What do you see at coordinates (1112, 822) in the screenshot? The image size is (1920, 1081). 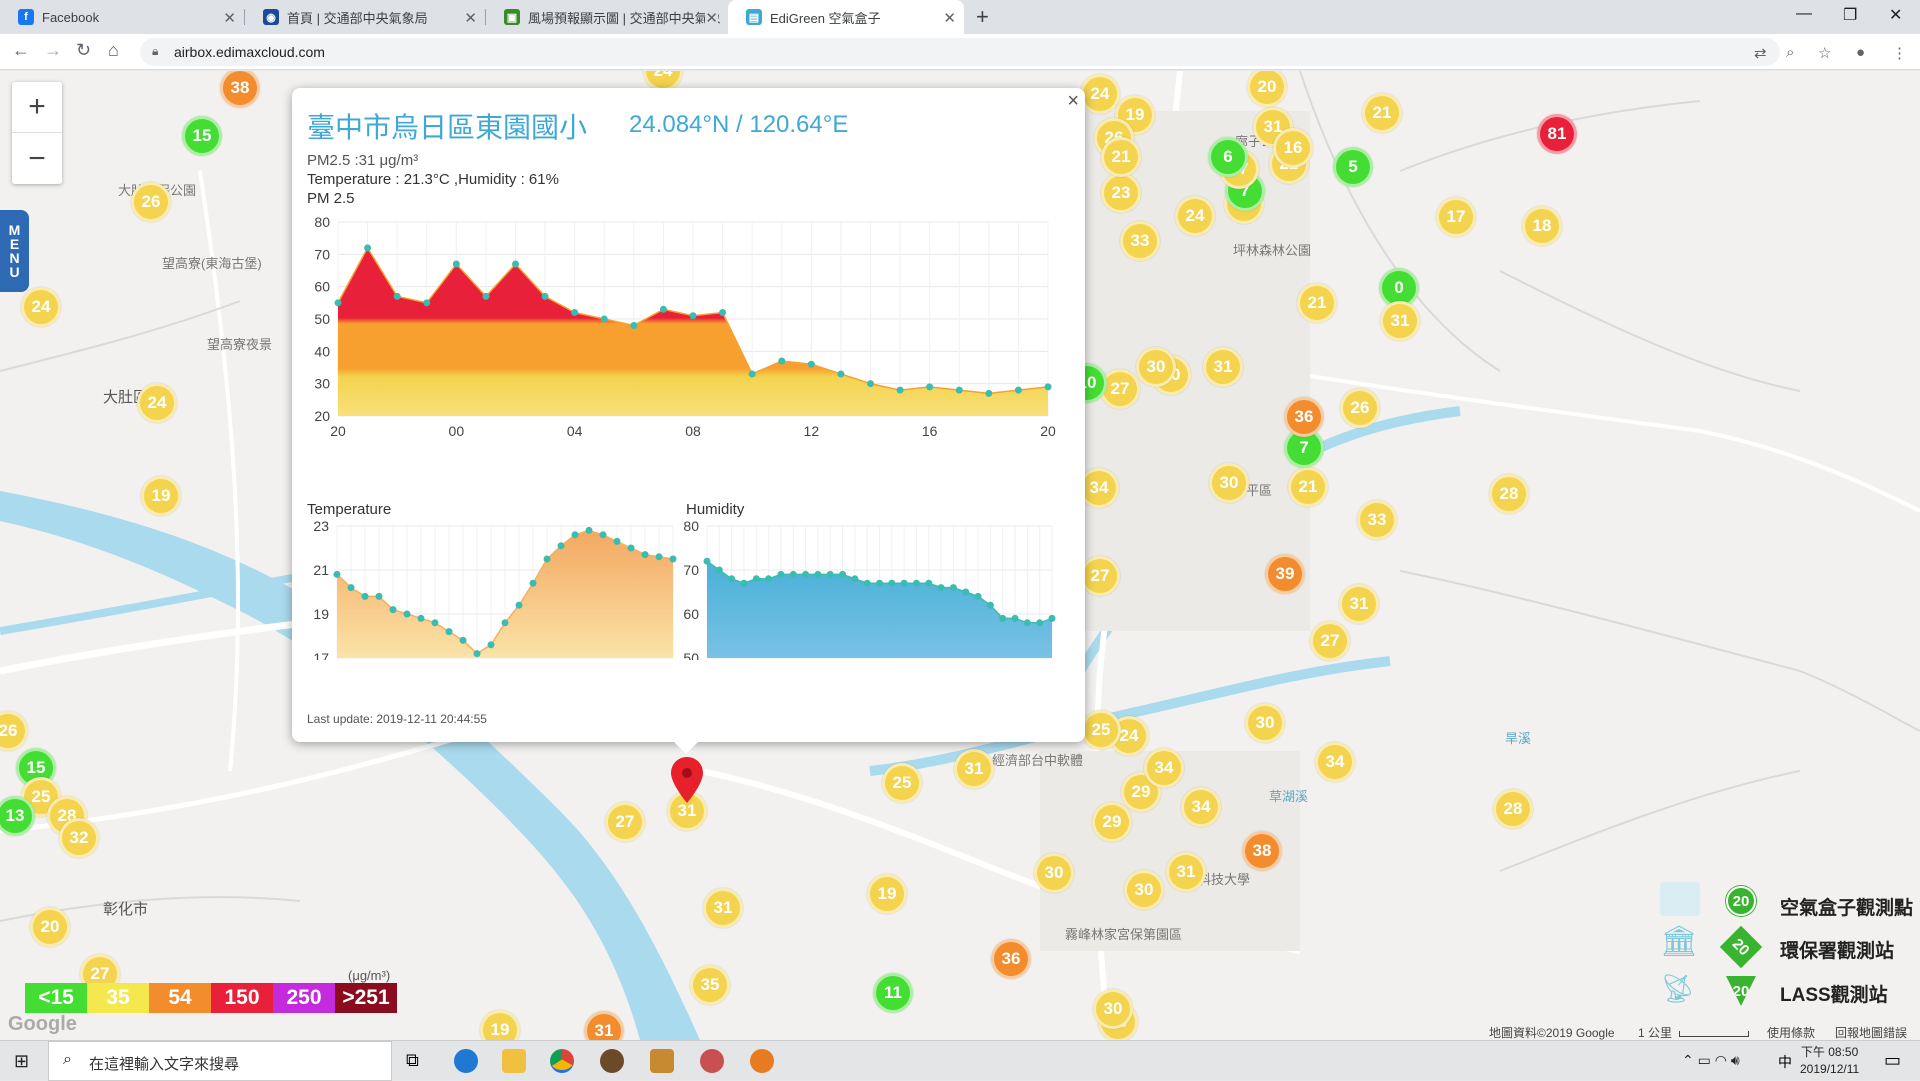 I see `pm25-station-marker: 29` at bounding box center [1112, 822].